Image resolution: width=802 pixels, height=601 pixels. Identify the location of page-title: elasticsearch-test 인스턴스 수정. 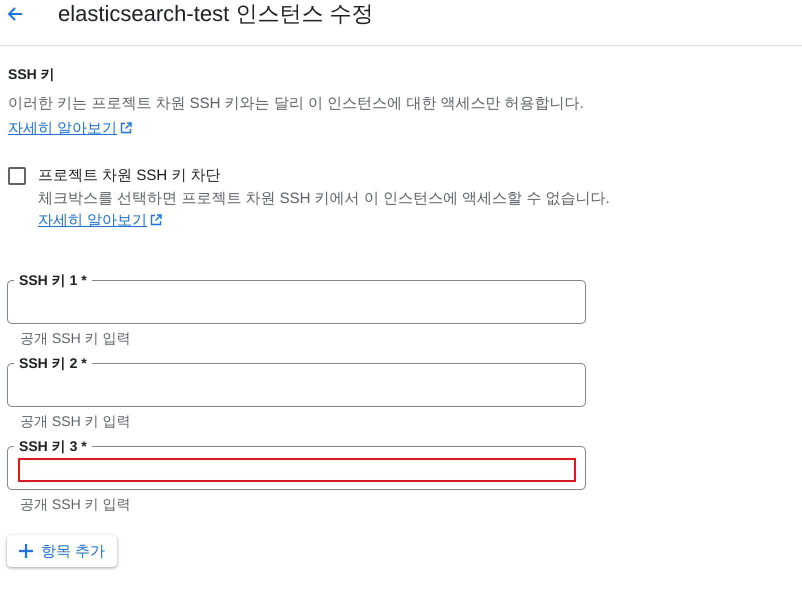
(216, 14).